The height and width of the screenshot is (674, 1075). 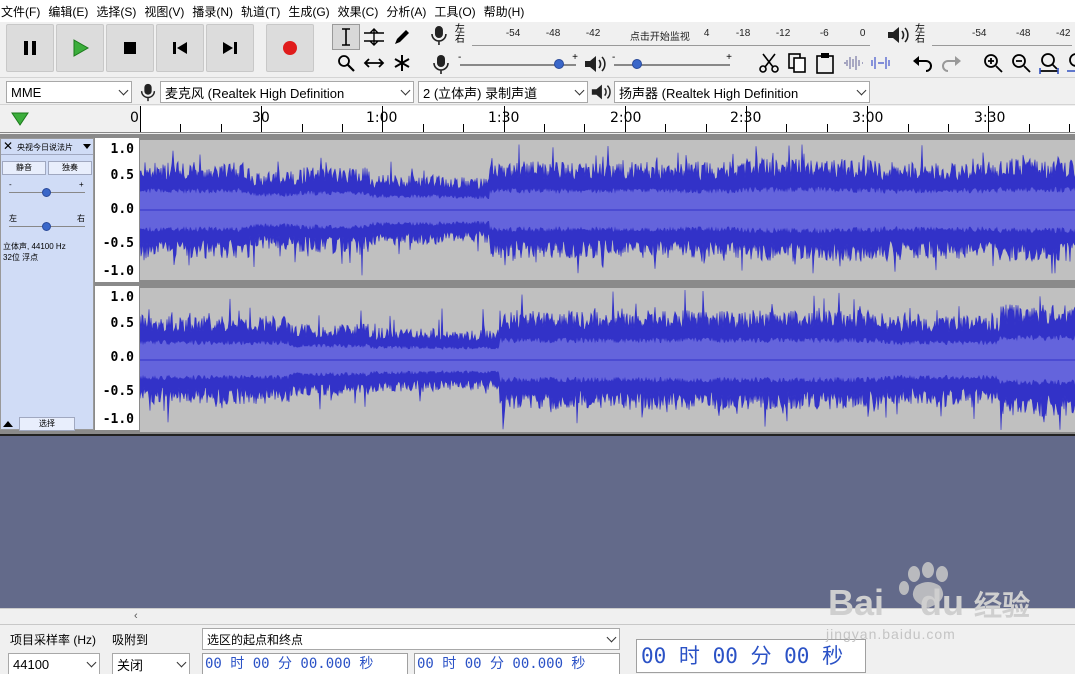 I want to click on record-volume-slider: - +, so click(x=518, y=64).